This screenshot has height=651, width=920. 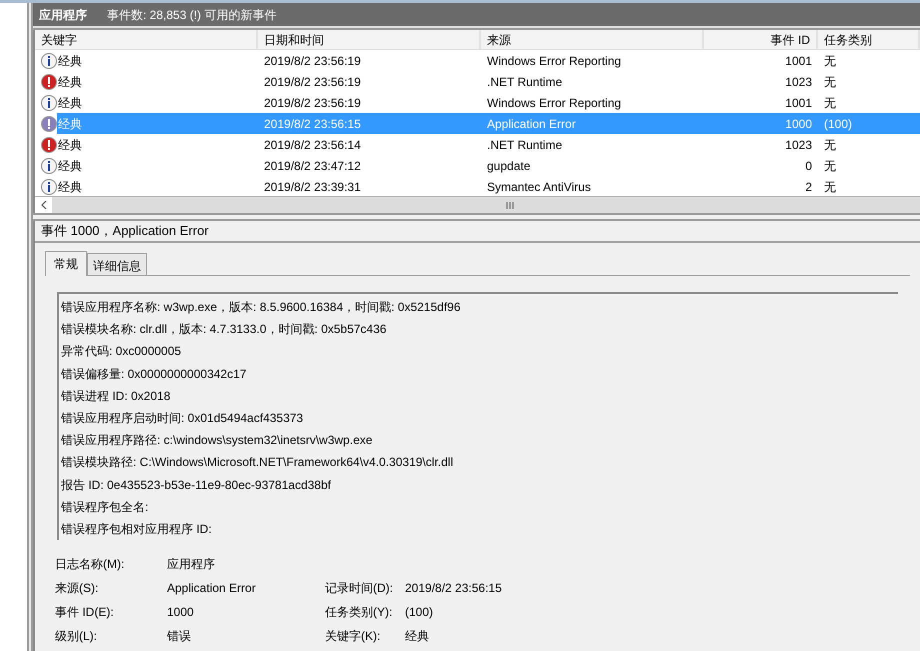 What do you see at coordinates (312, 166) in the screenshot?
I see `table-cell-text: 2019/8/2 23:47:12` at bounding box center [312, 166].